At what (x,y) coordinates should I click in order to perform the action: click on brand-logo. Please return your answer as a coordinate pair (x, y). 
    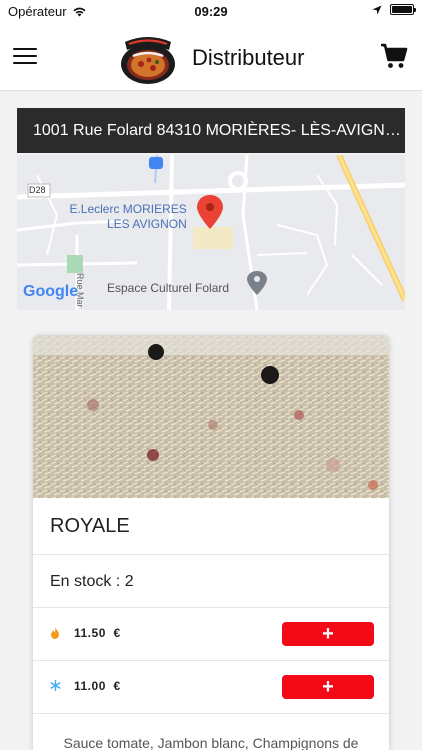
    Looking at the image, I should click on (148, 60).